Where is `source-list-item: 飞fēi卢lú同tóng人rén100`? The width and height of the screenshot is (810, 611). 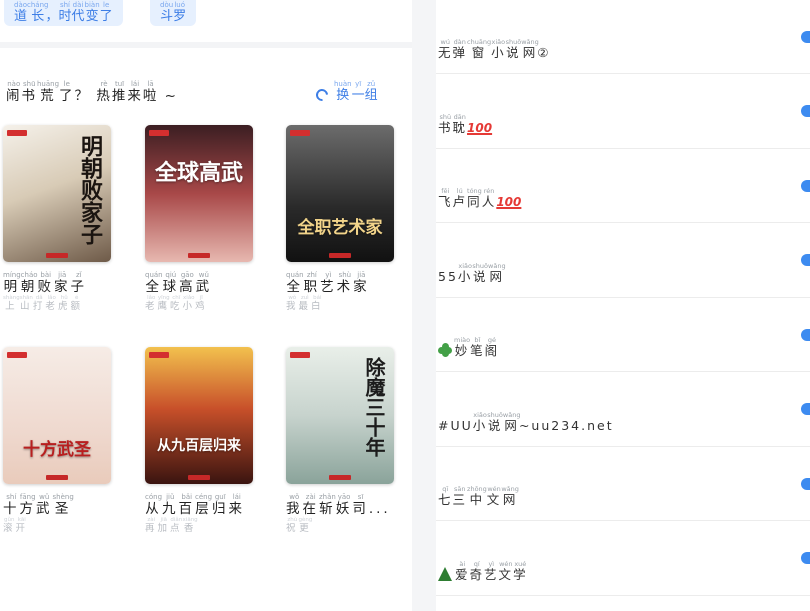 source-list-item: 飞fēi卢lú同tóng人rén100 is located at coordinates (623, 186).